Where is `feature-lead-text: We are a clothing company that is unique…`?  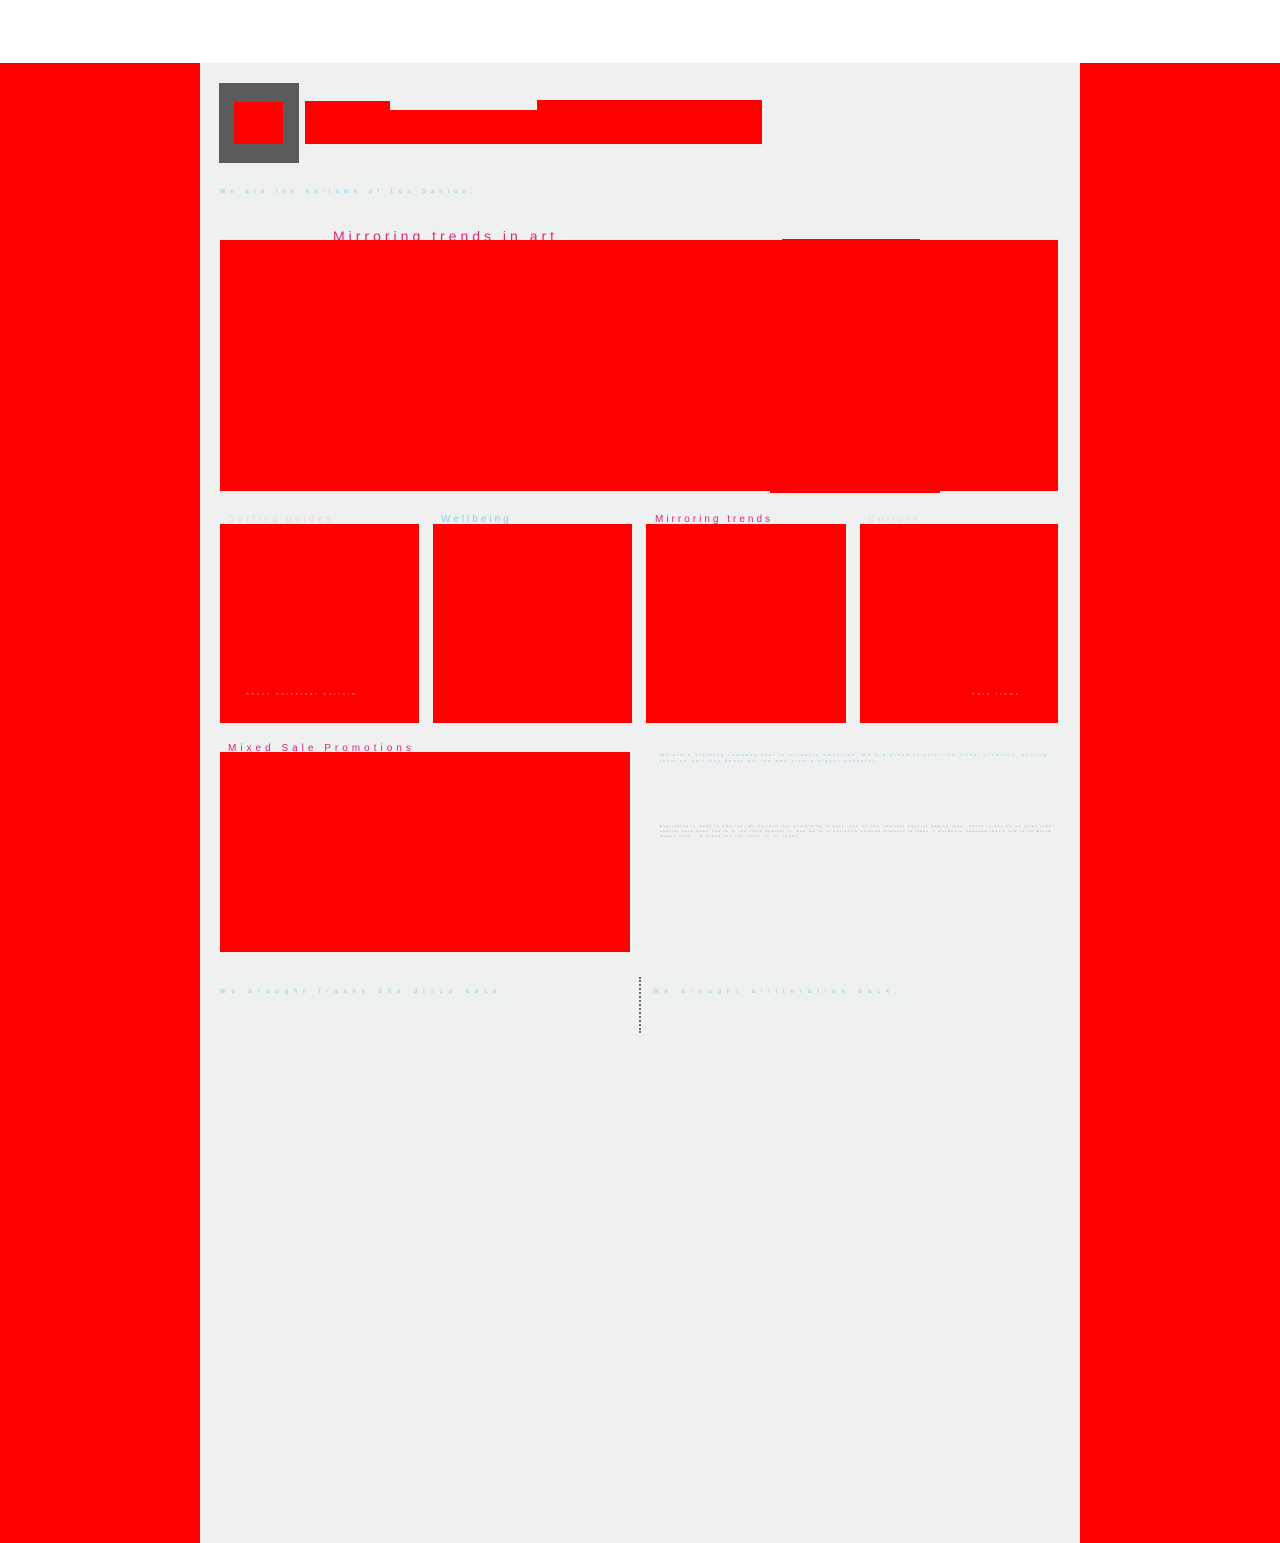 feature-lead-text: We are a clothing company that is unique… is located at coordinates (854, 757).